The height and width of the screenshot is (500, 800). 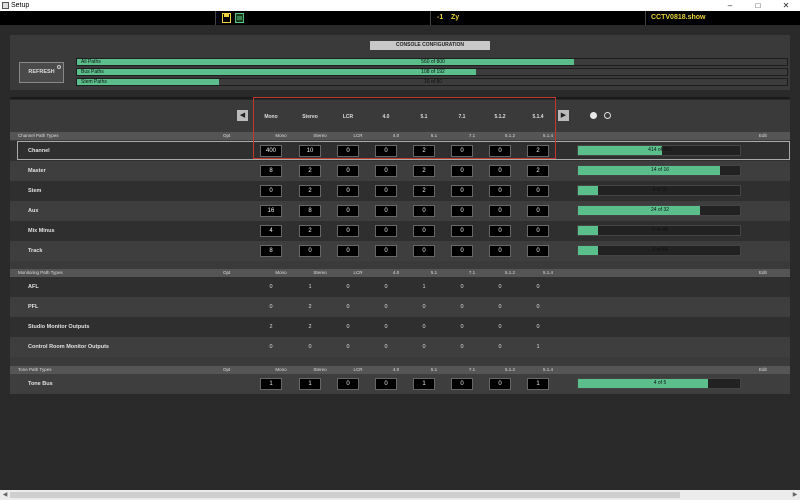 I want to click on scroll-right-button: ▶, so click(x=563, y=115).